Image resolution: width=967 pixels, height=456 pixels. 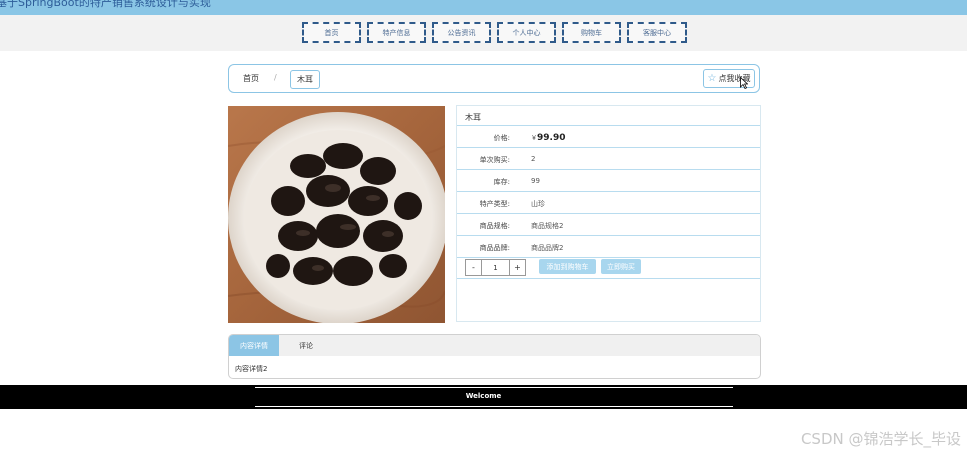 I want to click on breadcrumb-current: 木耳, so click(x=305, y=79).